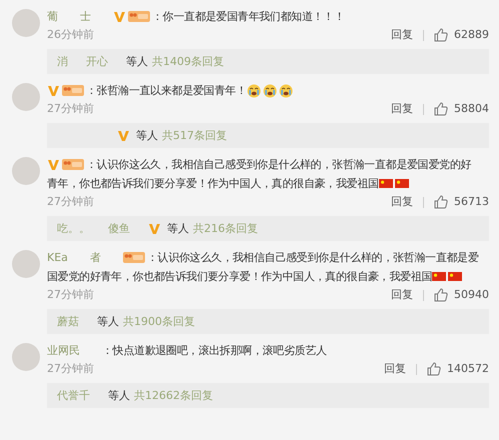 Image resolution: width=499 pixels, height=440 pixels. I want to click on reply-count-link: 共1409条回复, so click(188, 61).